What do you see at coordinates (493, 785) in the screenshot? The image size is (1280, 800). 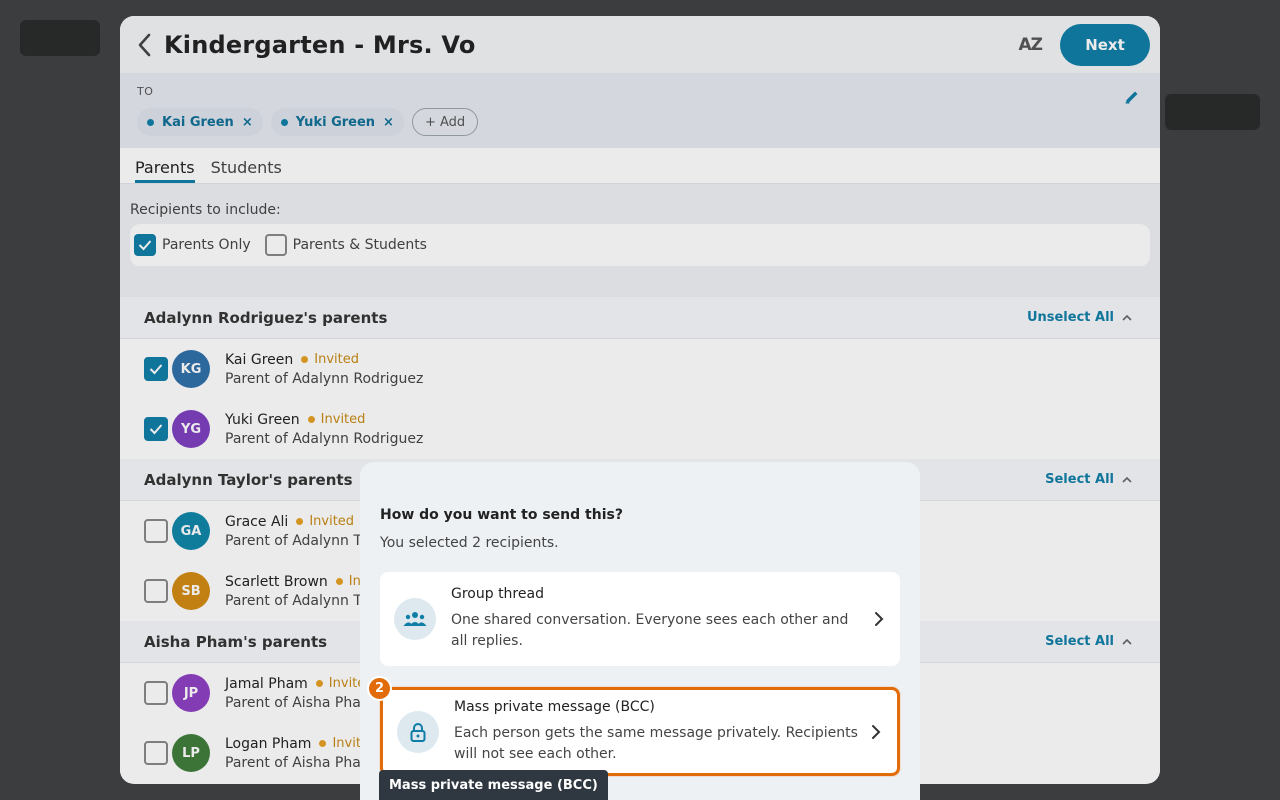 I see `option-tooltip: Mass private message (BCC)` at bounding box center [493, 785].